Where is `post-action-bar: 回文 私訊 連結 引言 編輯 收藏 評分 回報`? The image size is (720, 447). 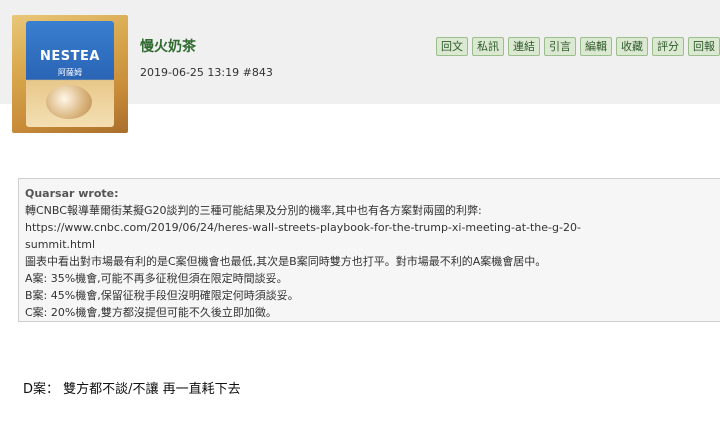 post-action-bar: 回文 私訊 連結 引言 編輯 收藏 評分 回報 is located at coordinates (578, 46).